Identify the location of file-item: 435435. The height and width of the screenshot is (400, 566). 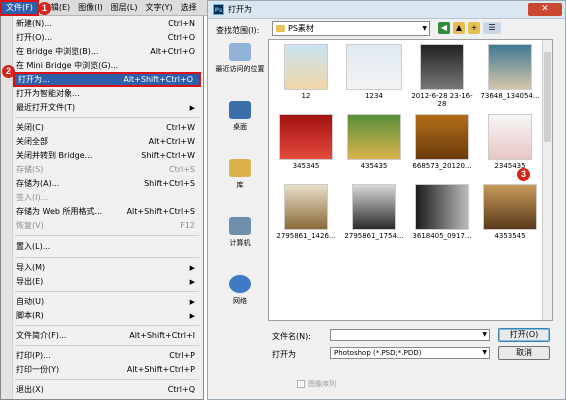
(374, 147).